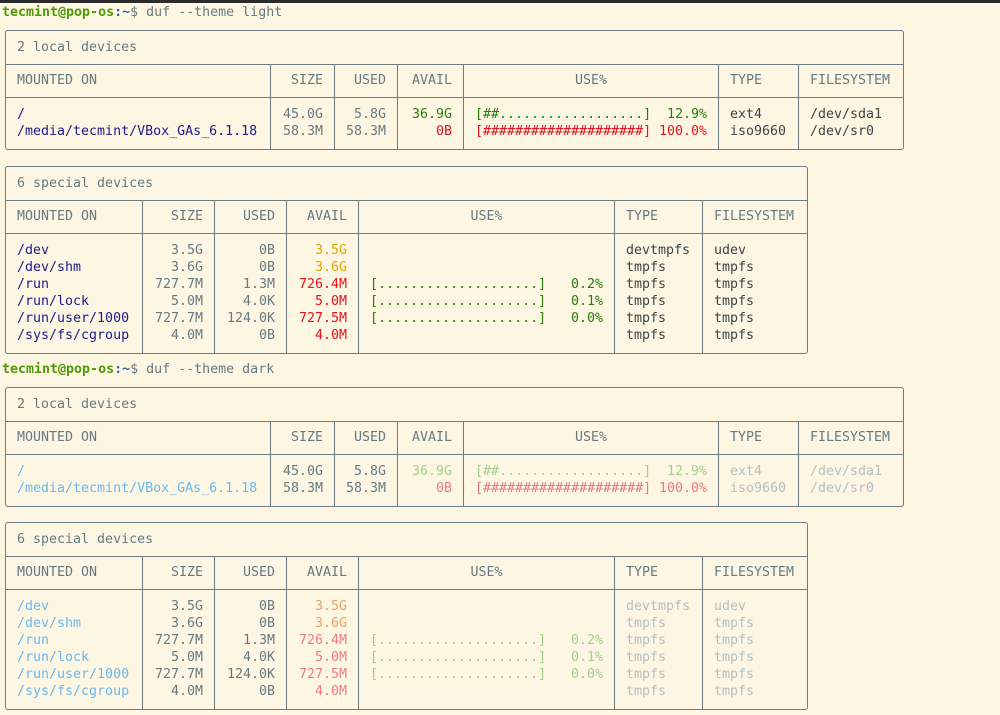 Image resolution: width=1000 pixels, height=715 pixels. Describe the element at coordinates (842, 488) in the screenshot. I see `fs-value: /dev/sr0` at that location.